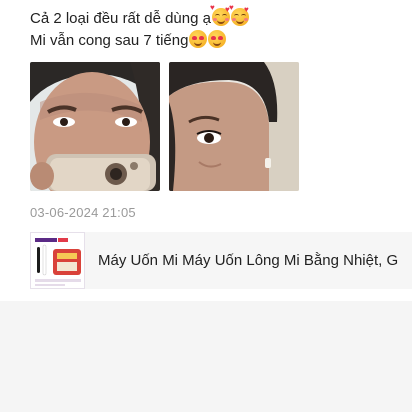 The height and width of the screenshot is (412, 412). I want to click on review-line-2-text: Mi vẫn cong sau 7 tiếng, so click(109, 40).